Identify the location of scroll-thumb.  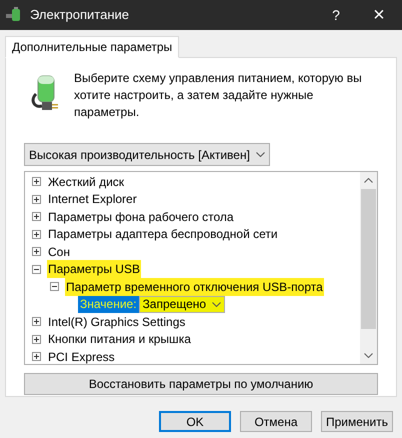
(368, 259).